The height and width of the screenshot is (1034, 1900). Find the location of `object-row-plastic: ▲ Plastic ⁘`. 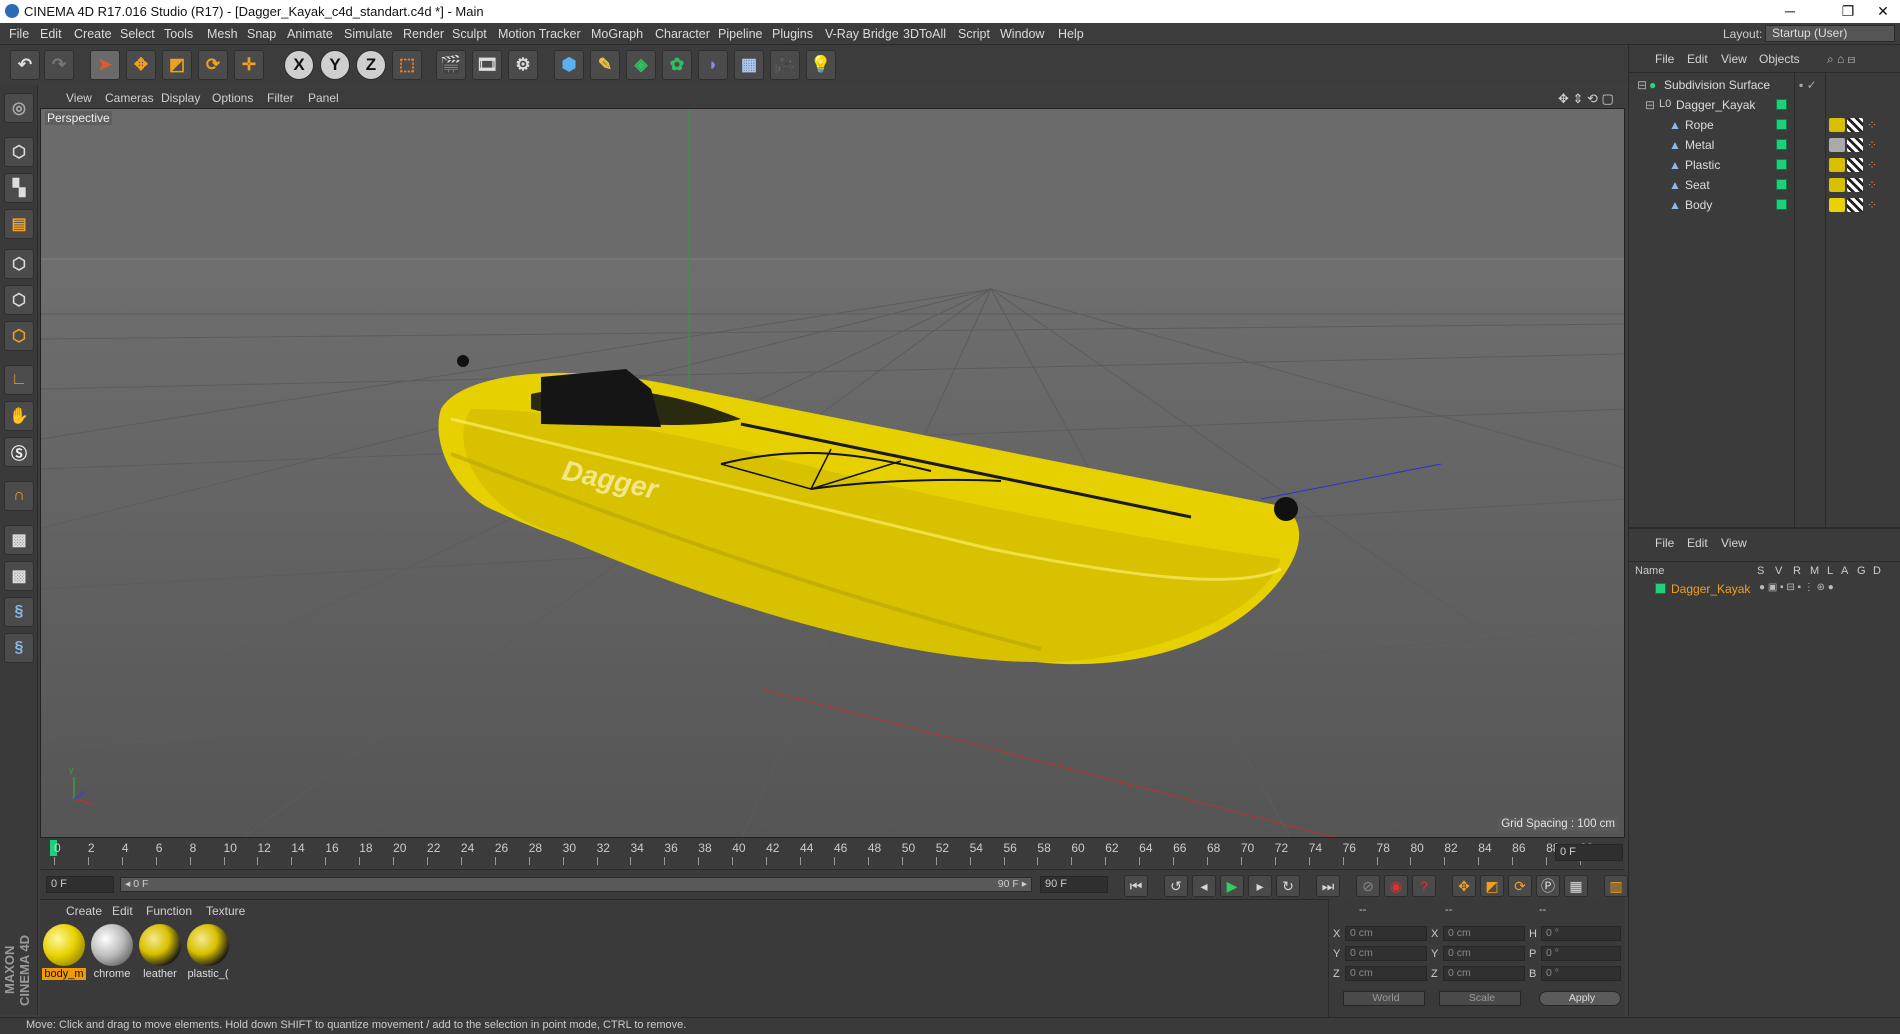

object-row-plastic: ▲ Plastic ⁘ is located at coordinates (1764, 165).